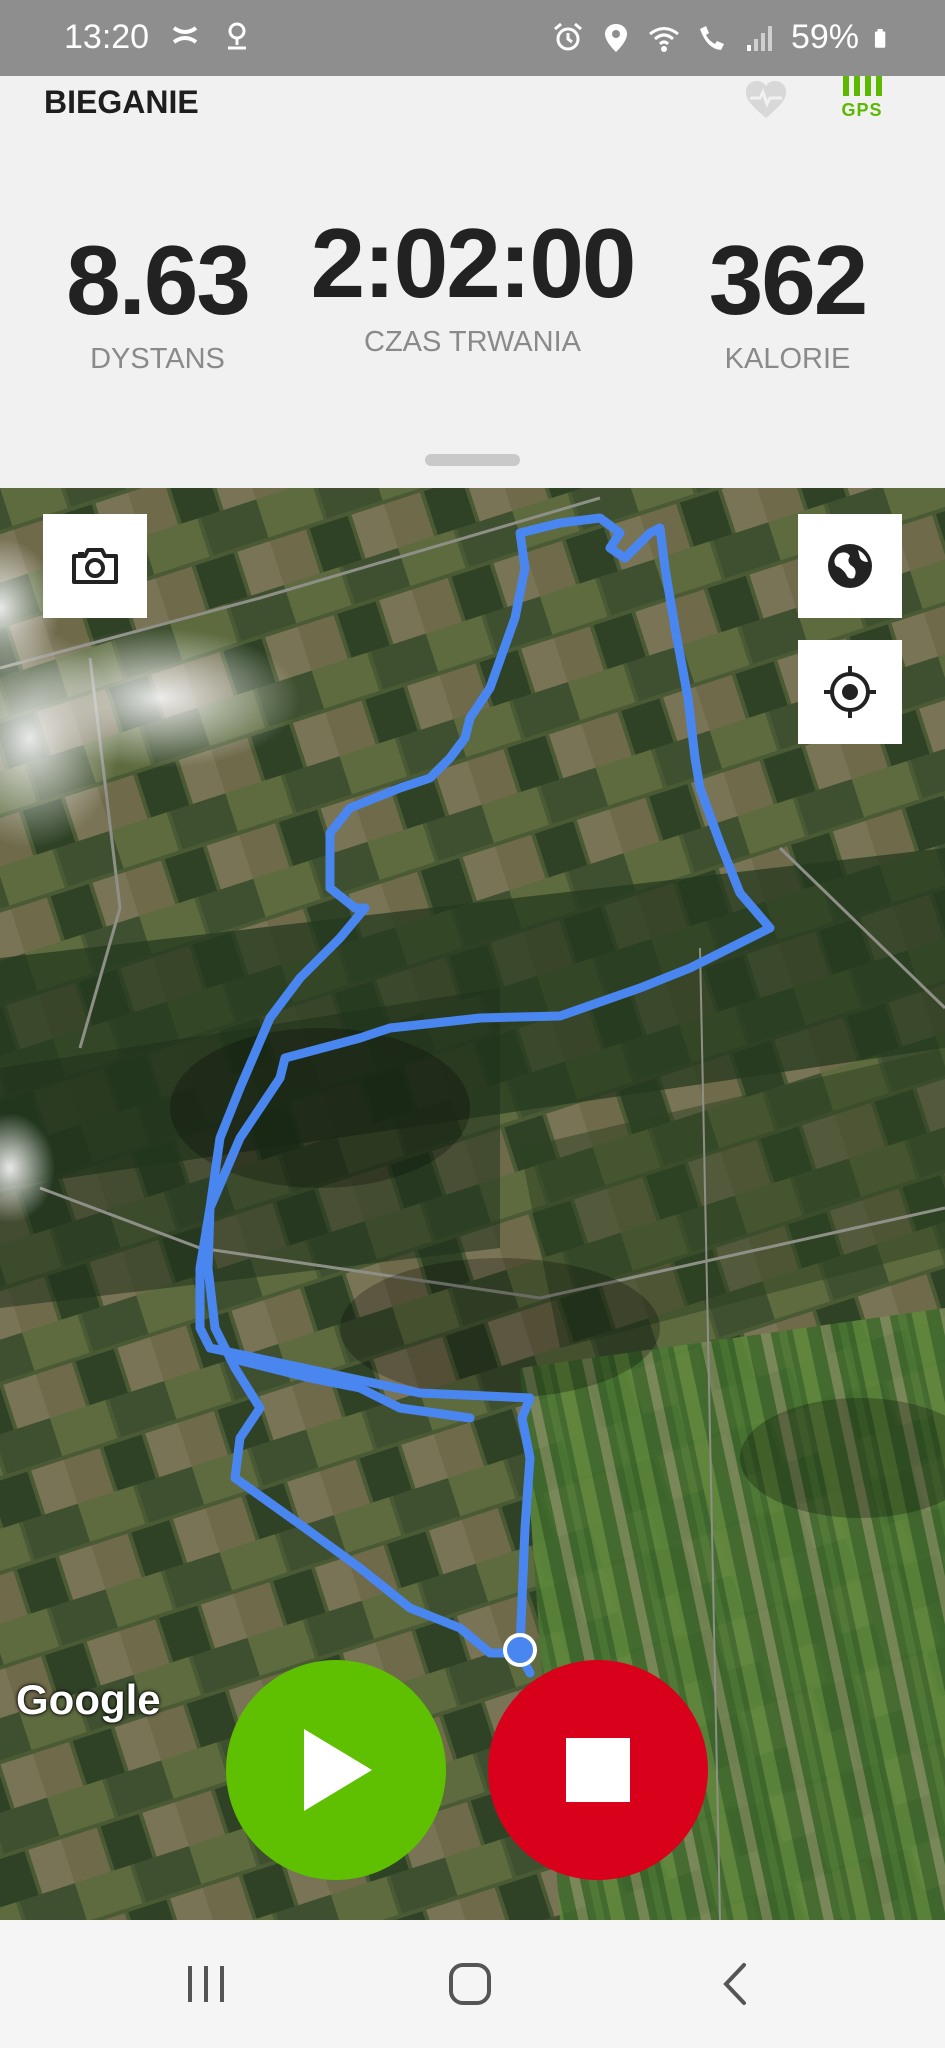 This screenshot has width=945, height=2048. I want to click on gps-label: GPS, so click(862, 110).